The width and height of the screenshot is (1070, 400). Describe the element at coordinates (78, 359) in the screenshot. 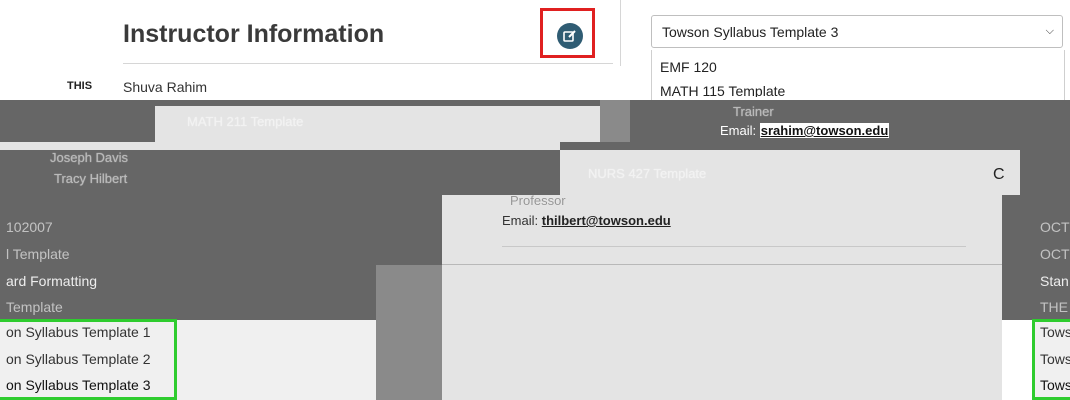

I see `template-list-item: on Syllabus Template 2` at that location.